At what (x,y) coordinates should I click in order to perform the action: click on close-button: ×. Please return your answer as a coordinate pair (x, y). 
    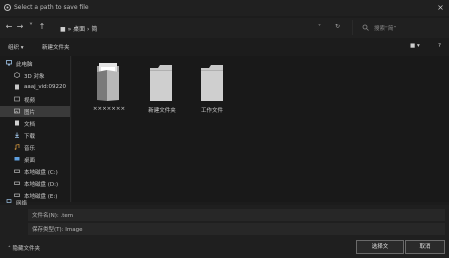
    Looking at the image, I should click on (440, 7).